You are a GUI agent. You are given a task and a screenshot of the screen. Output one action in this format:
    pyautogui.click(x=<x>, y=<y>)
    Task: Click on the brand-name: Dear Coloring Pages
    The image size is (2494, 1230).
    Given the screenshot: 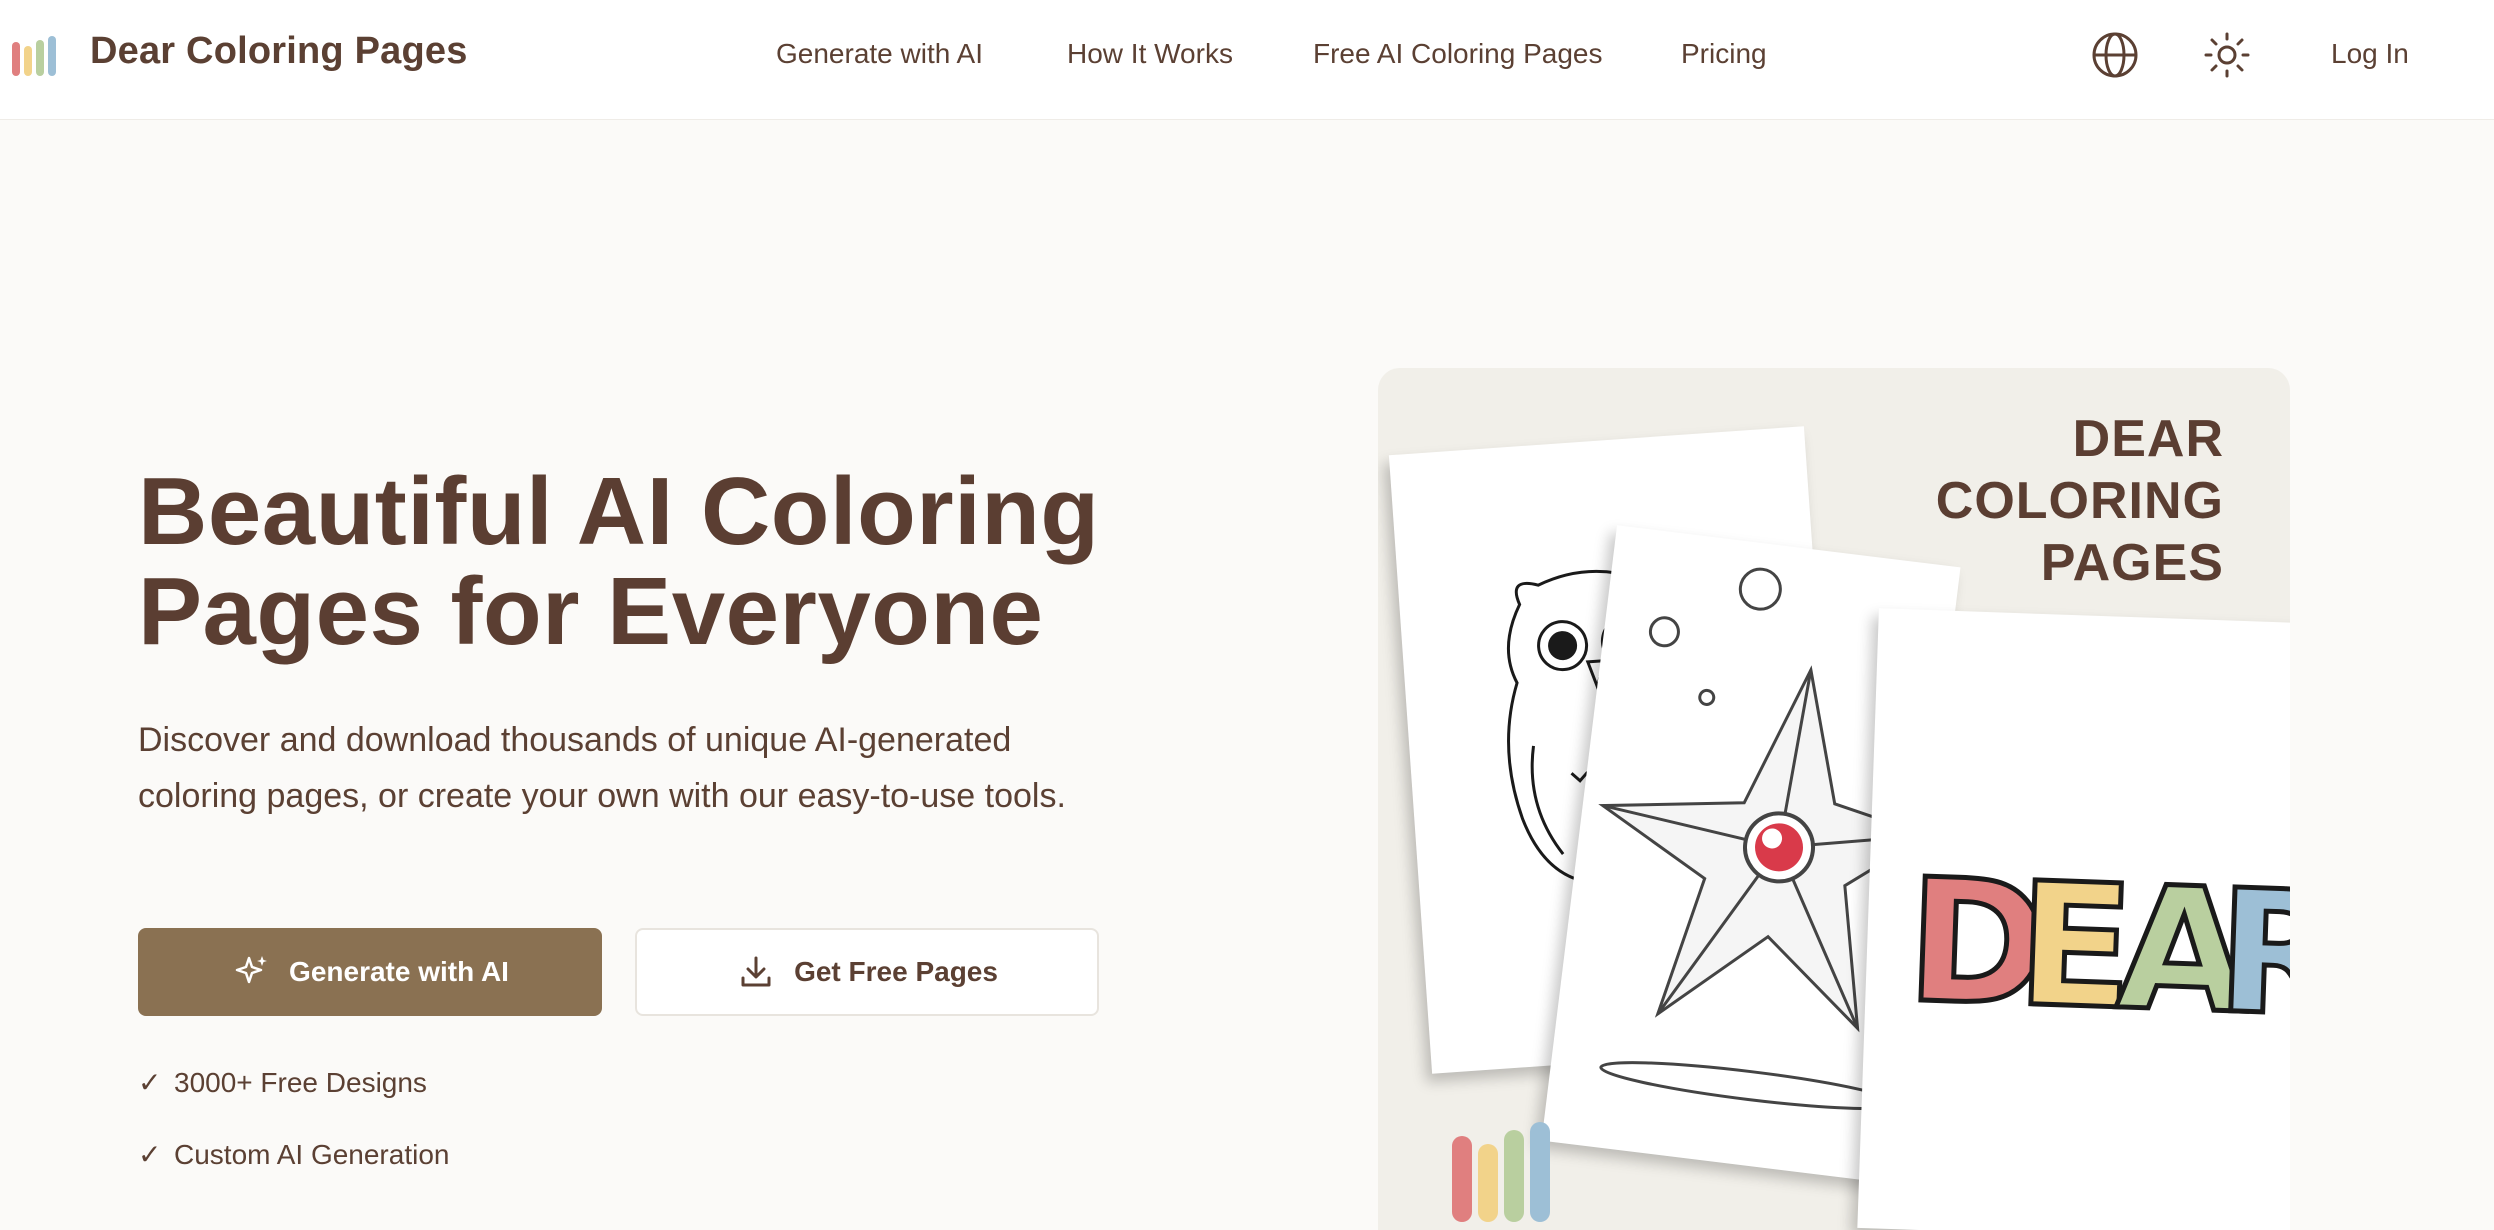 What is the action you would take?
    pyautogui.click(x=279, y=51)
    